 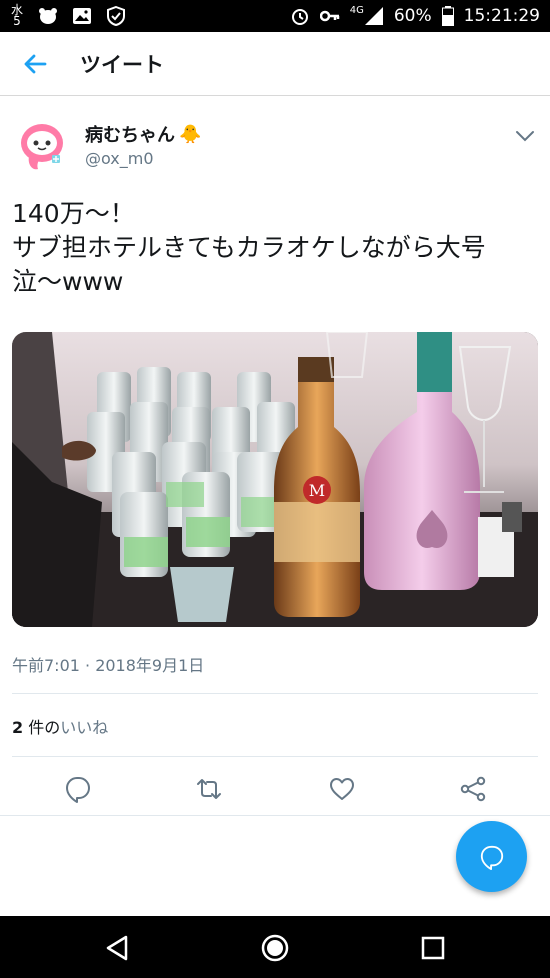 I want to click on arrow-left-icon, so click(x=35, y=63).